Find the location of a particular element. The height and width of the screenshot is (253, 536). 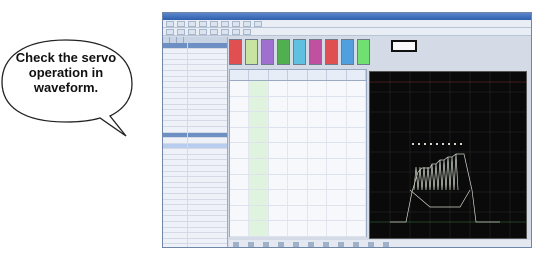

callout-line-2: operation in is located at coordinates (66, 72).